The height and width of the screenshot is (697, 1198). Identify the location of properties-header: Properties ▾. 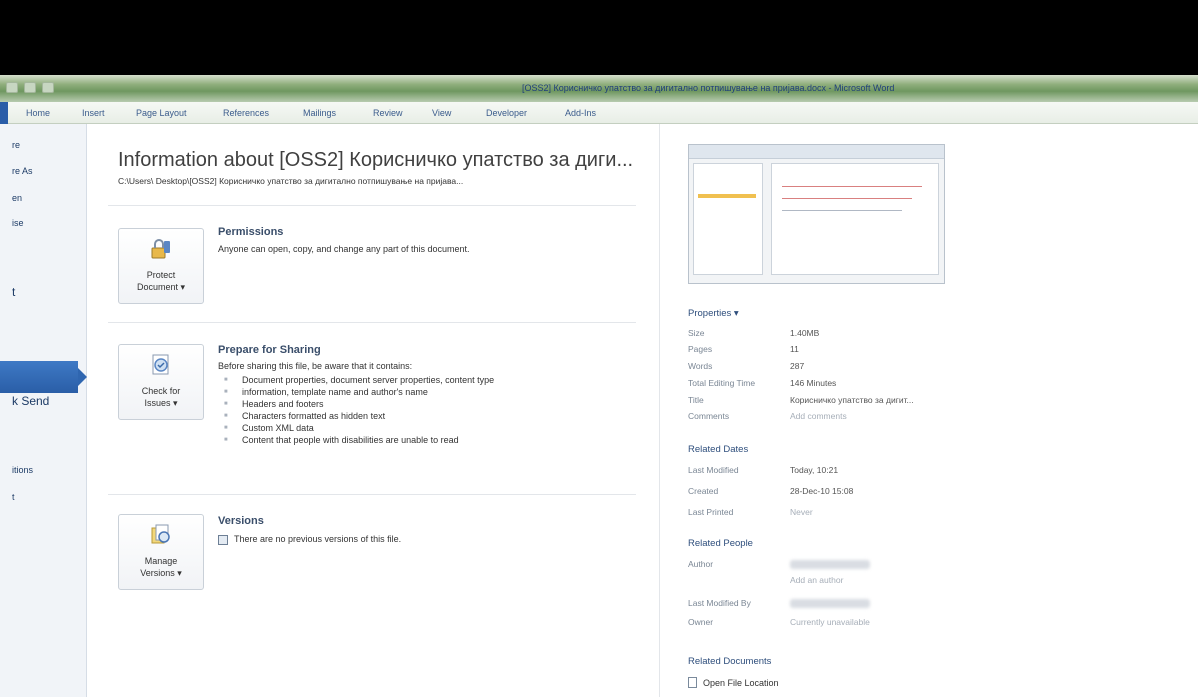
(713, 313).